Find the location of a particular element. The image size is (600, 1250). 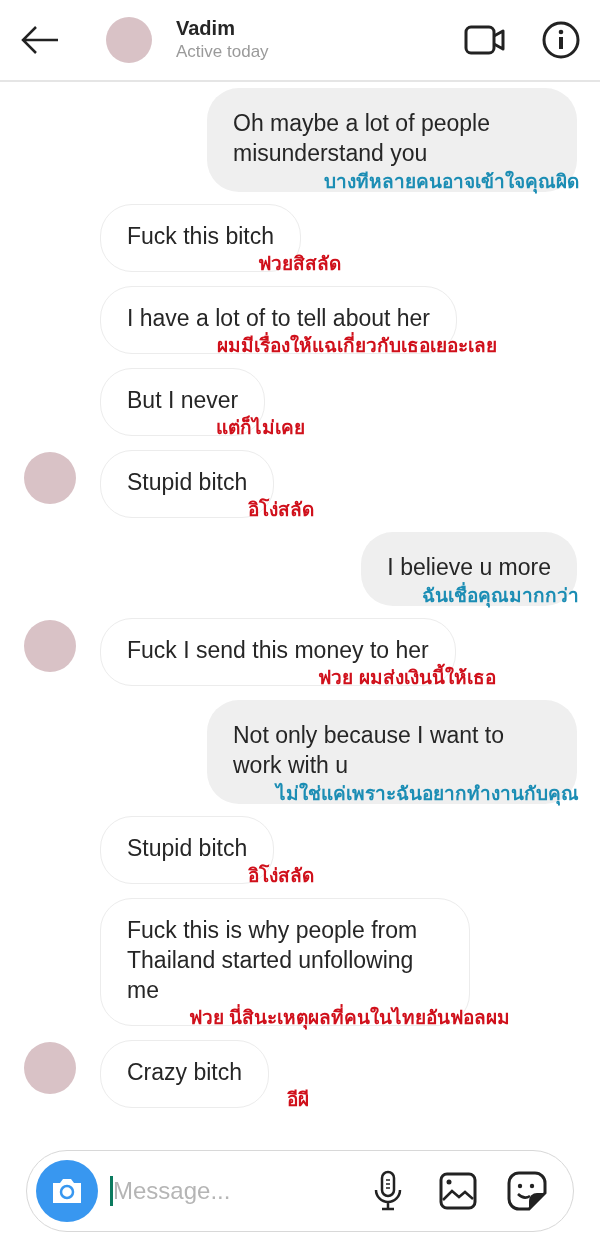

translation-caption: บางทีหลายคนอาจเข้าใจคุณผิด is located at coordinates (451, 182).